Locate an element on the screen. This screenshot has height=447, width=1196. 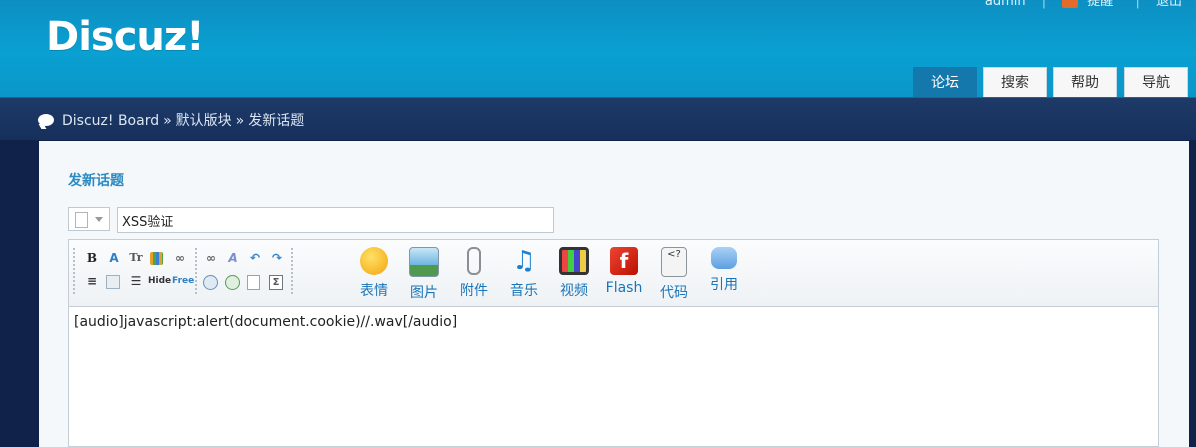
code-label: 代码 is located at coordinates (674, 293).